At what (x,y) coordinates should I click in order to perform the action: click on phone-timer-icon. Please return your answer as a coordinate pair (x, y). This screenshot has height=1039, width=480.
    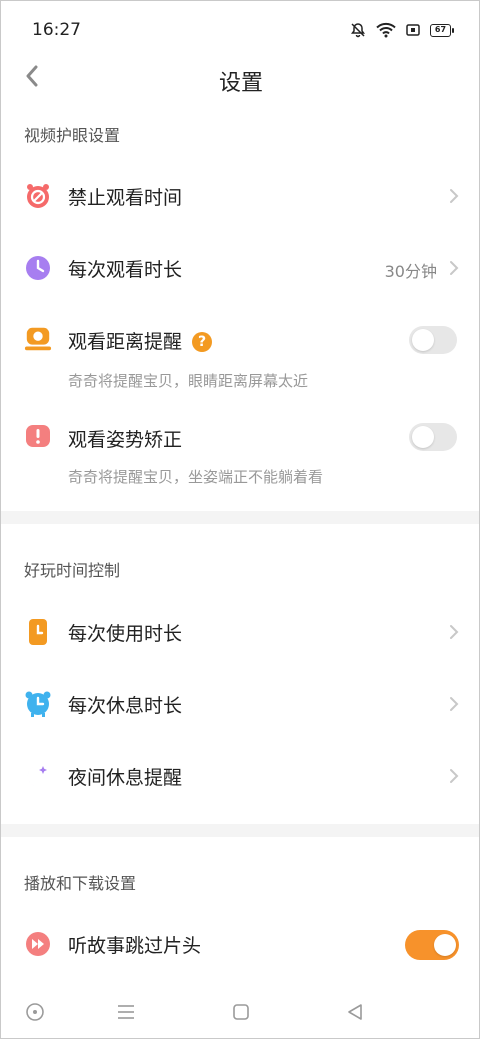
    Looking at the image, I should click on (38, 632).